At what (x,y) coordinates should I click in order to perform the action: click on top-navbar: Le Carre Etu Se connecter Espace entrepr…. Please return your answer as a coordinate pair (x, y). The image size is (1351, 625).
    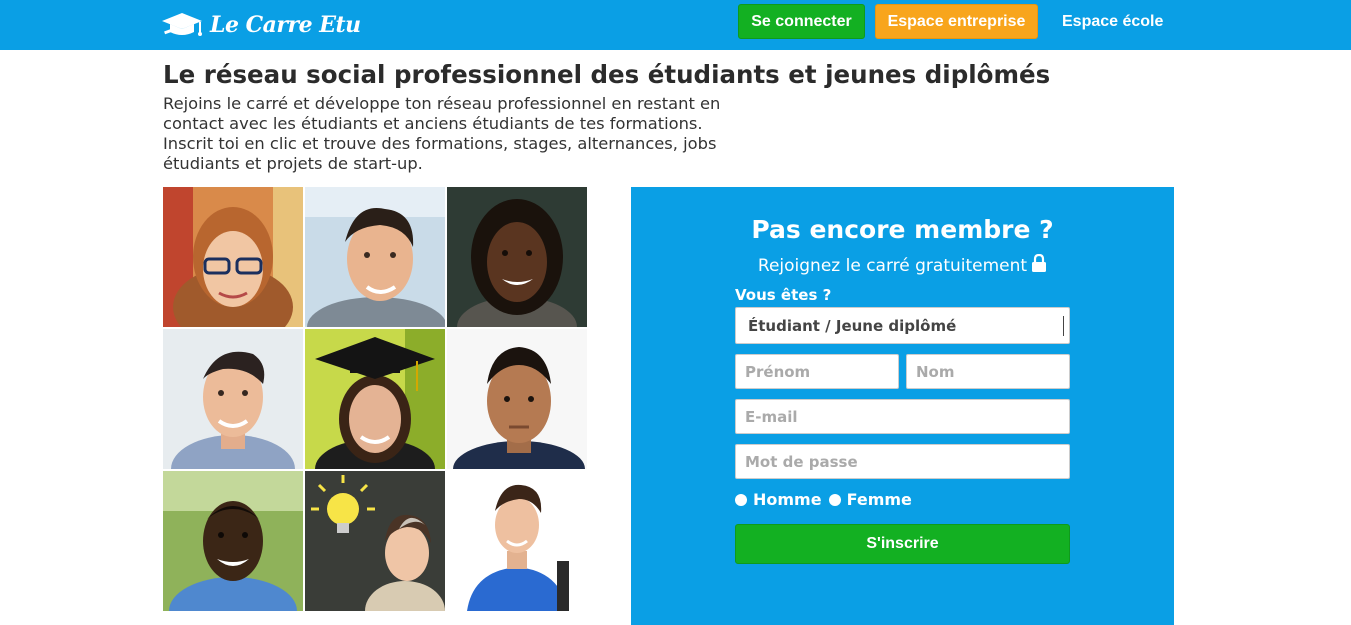
    Looking at the image, I should click on (675, 25).